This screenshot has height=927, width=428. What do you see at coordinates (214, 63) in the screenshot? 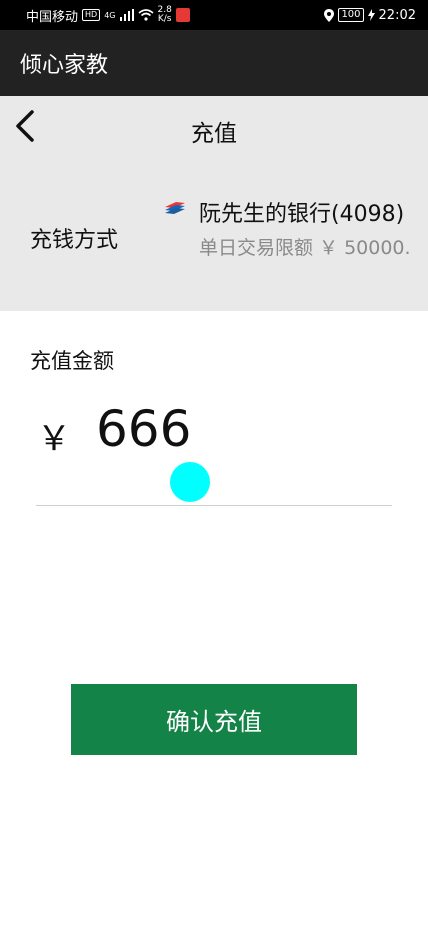
I see `app-bar: 倾心家教` at bounding box center [214, 63].